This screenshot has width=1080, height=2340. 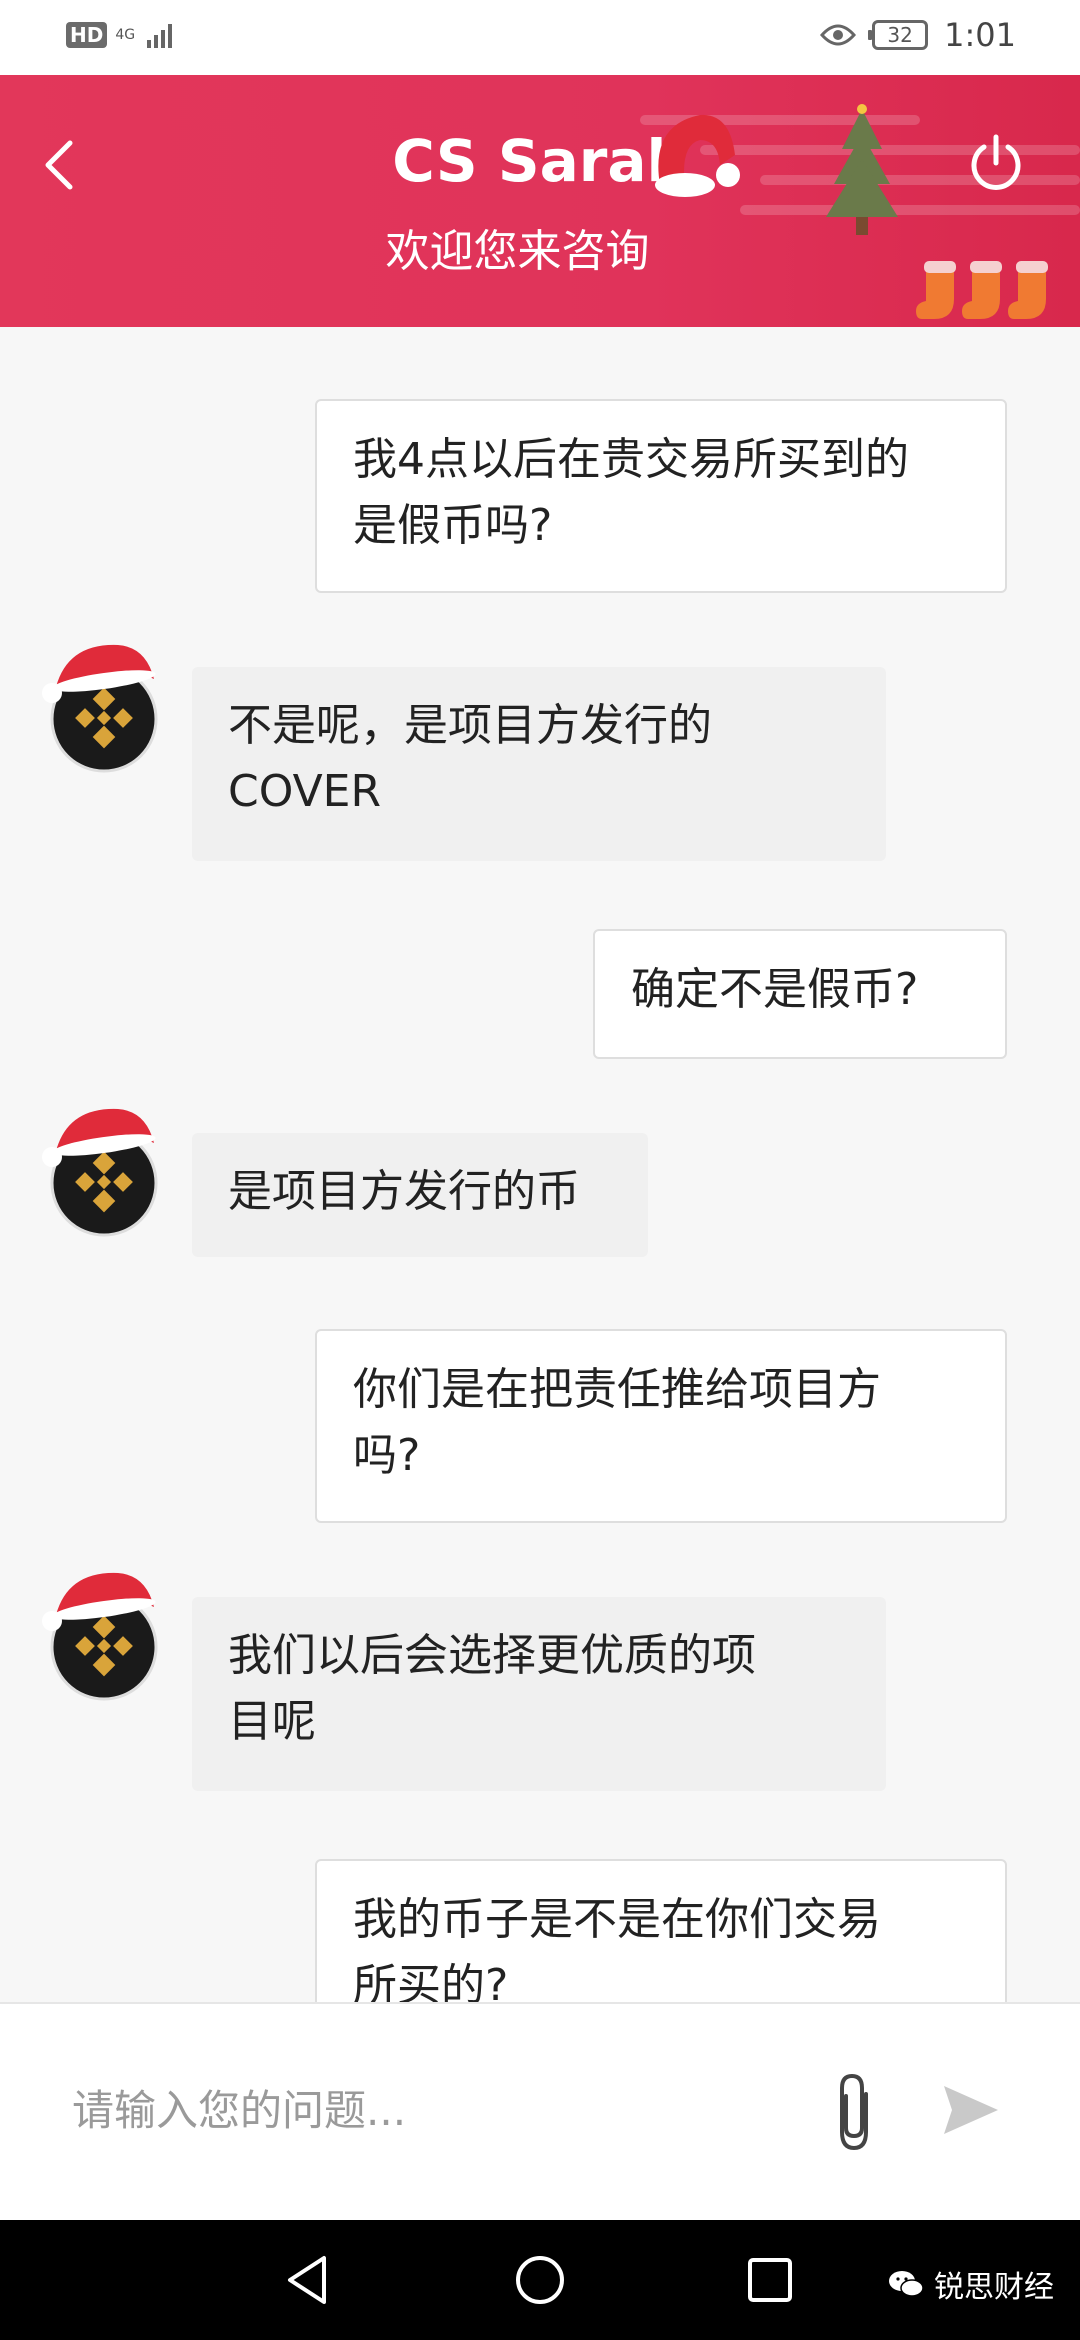 I want to click on send-button, so click(x=971, y=2110).